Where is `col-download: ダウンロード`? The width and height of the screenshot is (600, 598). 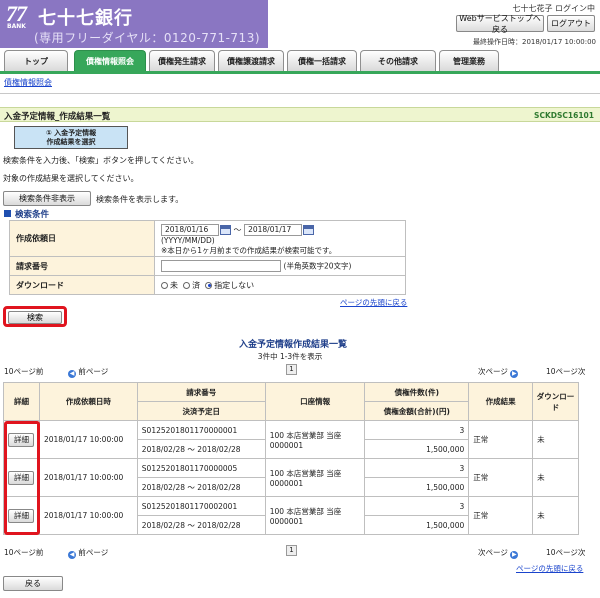 col-download: ダウンロード is located at coordinates (555, 401).